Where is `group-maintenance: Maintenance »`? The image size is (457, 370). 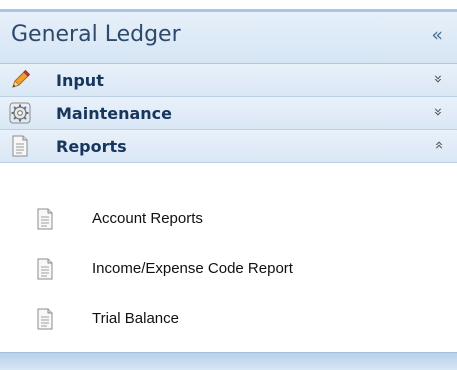
group-maintenance: Maintenance » is located at coordinates (228, 113).